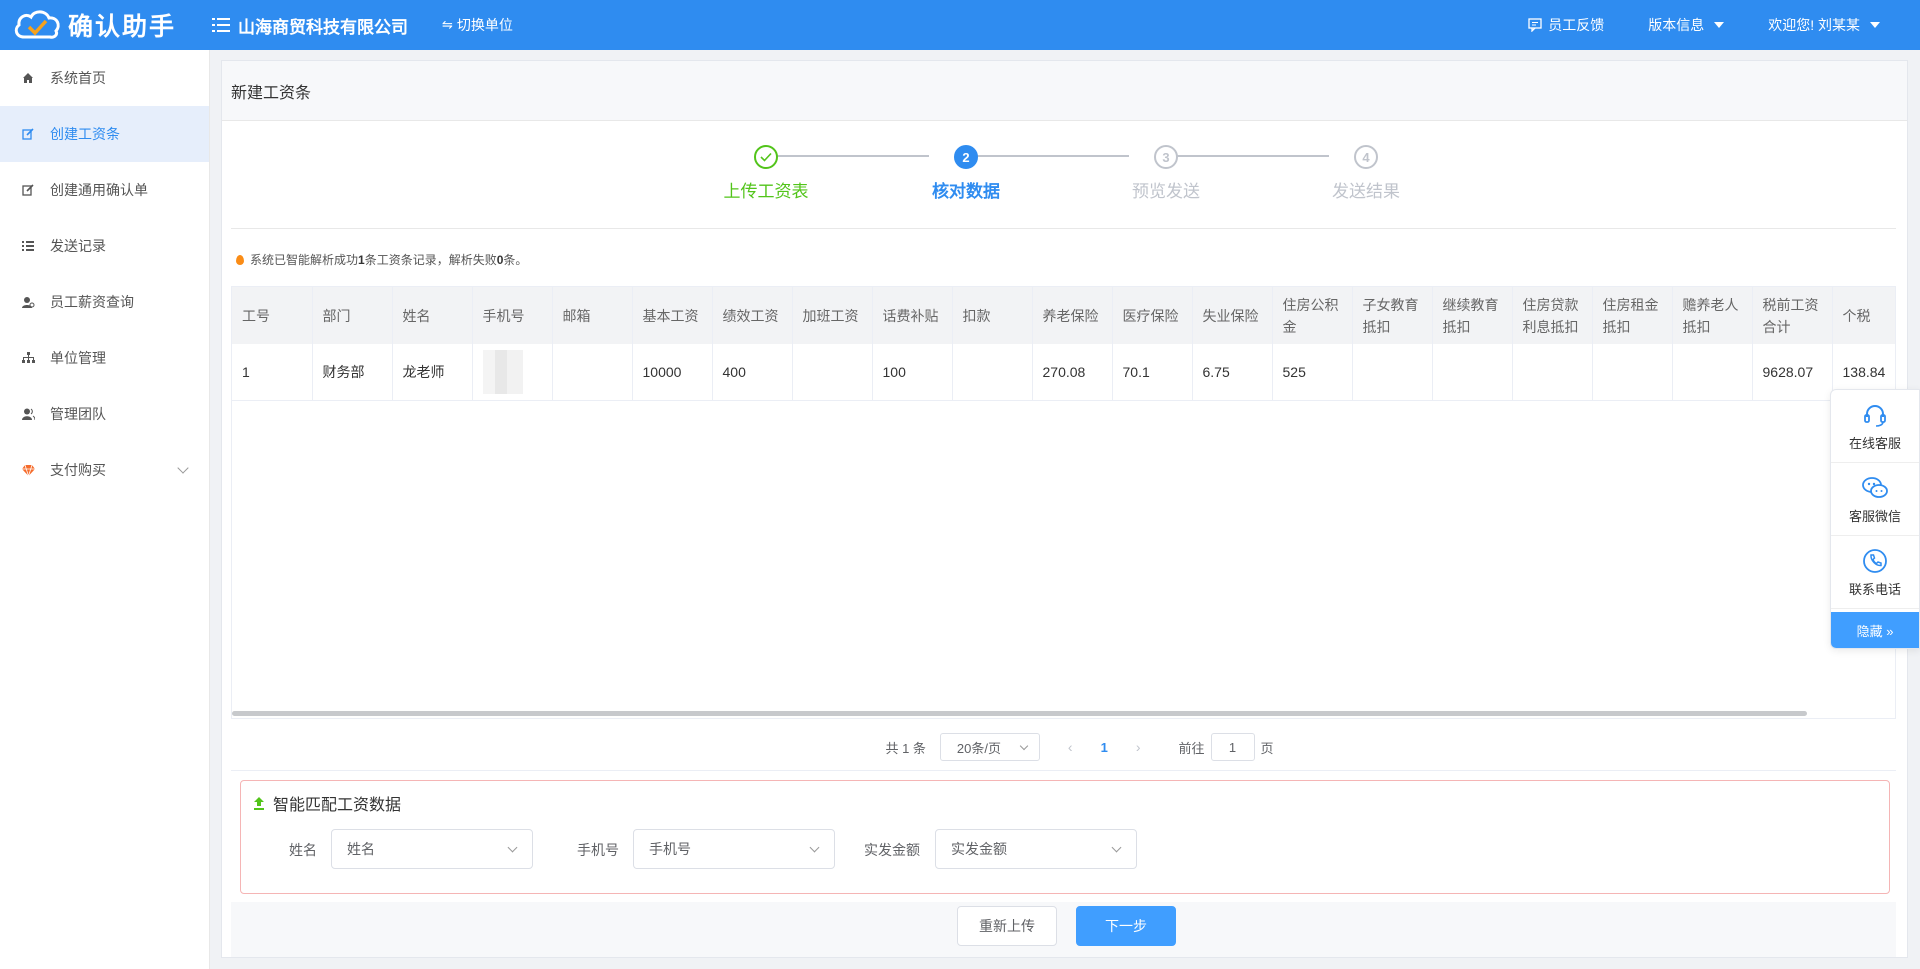  What do you see at coordinates (989, 747) in the screenshot?
I see `page-size-select: 20条/页` at bounding box center [989, 747].